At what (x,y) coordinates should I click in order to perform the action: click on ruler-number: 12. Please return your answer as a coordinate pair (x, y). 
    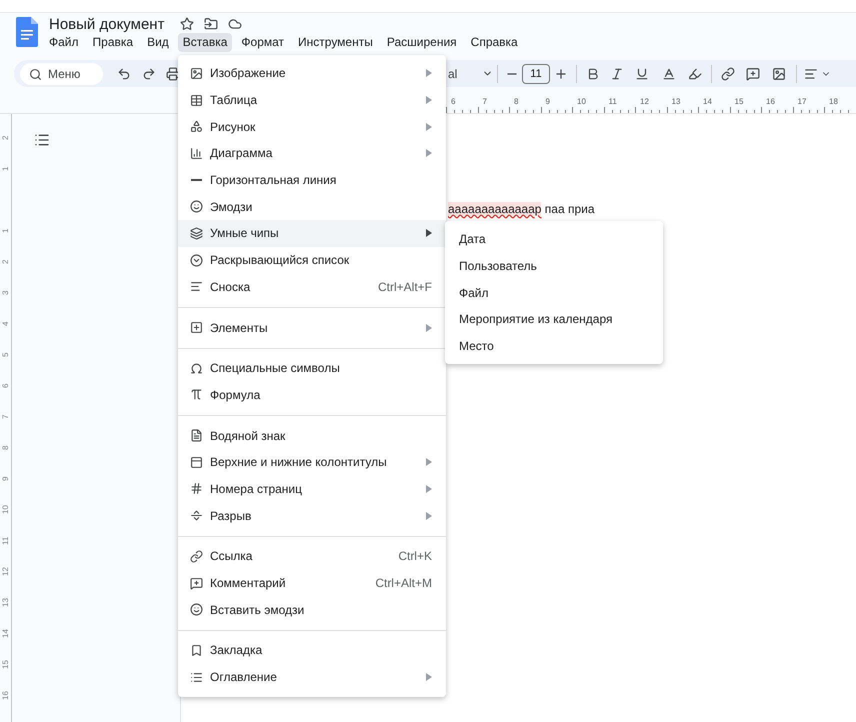
    Looking at the image, I should click on (5, 572).